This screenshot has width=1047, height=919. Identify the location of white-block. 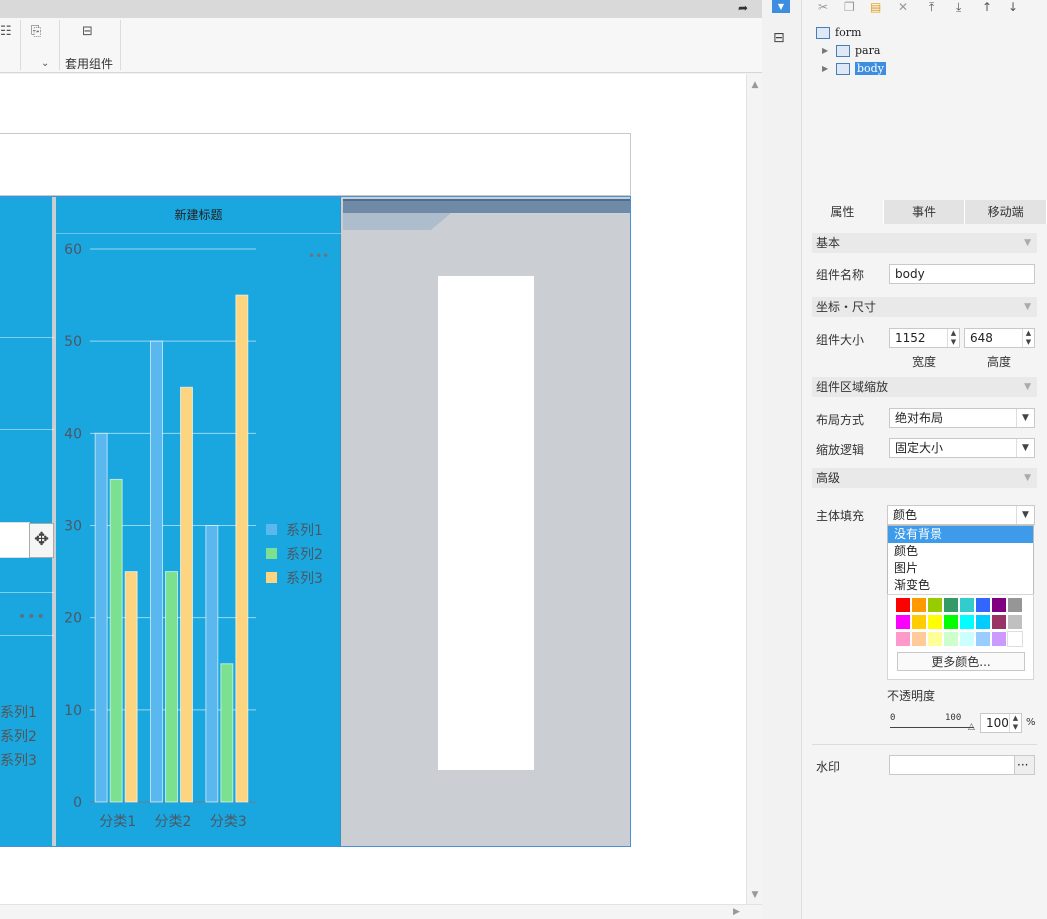
(486, 523).